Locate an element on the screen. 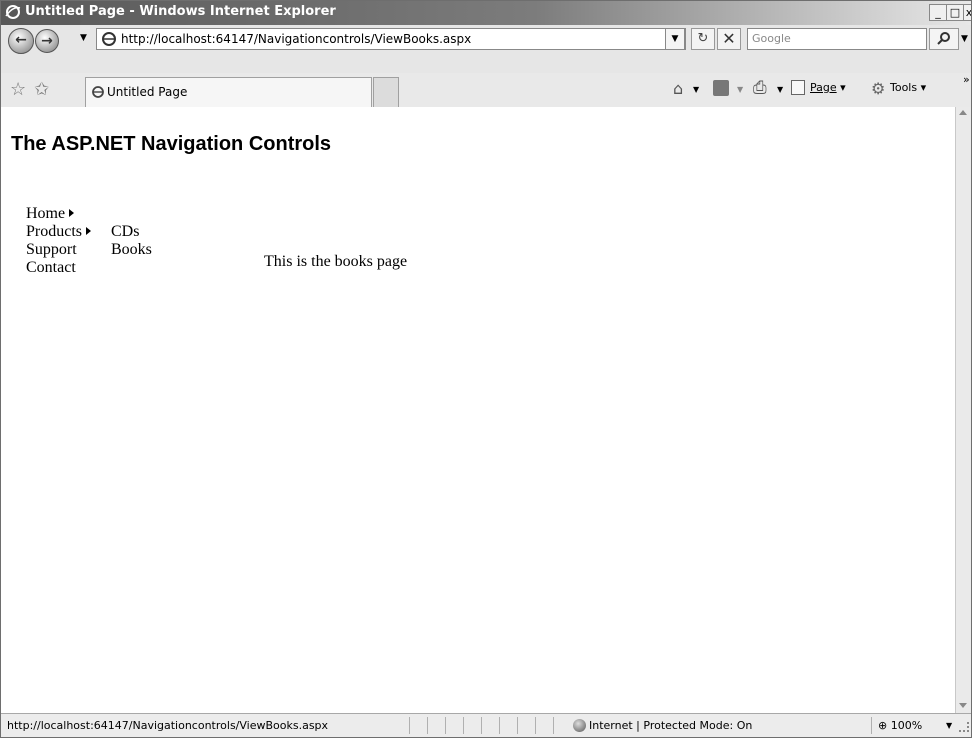 The height and width of the screenshot is (738, 972). menu-item-home: Home is located at coordinates (50, 214).